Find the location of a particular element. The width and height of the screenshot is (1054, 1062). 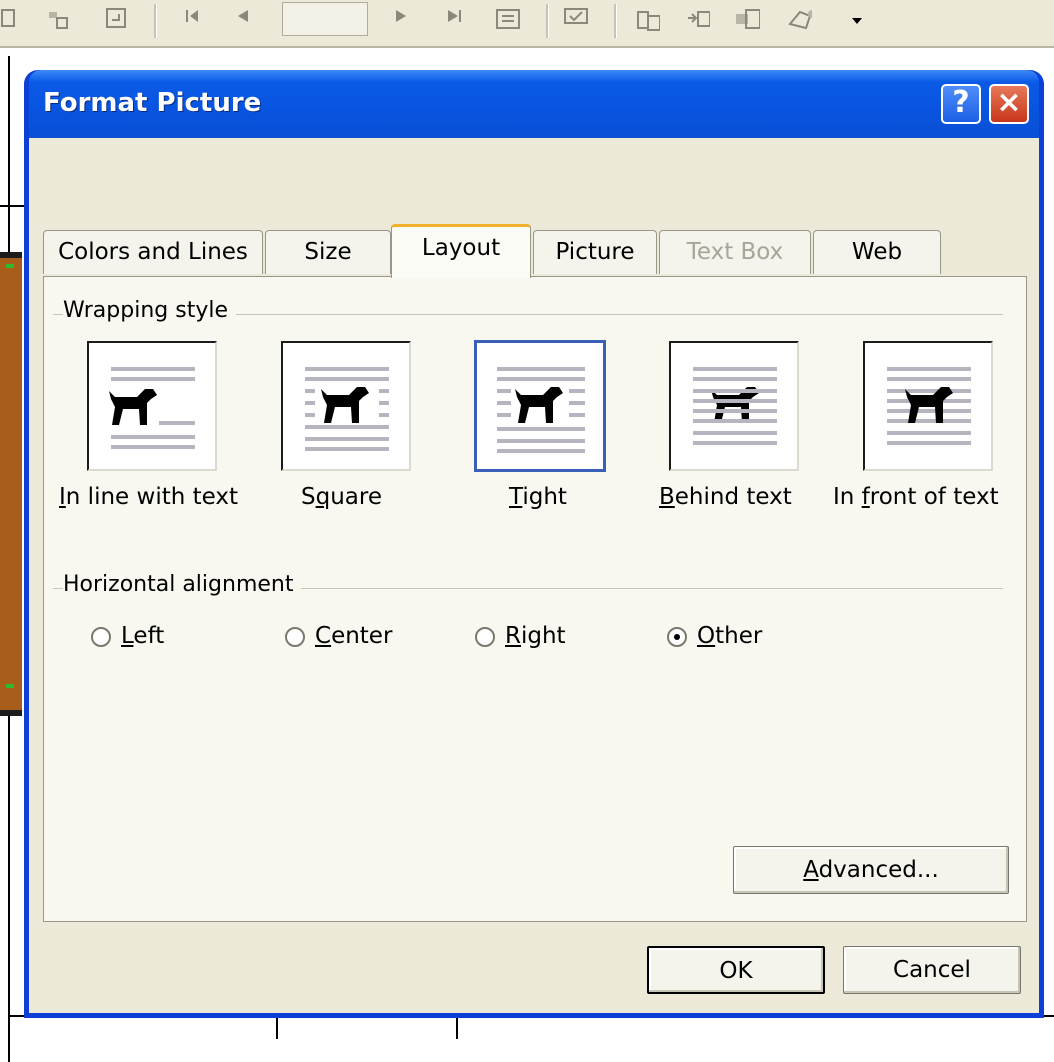

tab-web: Web is located at coordinates (877, 252).